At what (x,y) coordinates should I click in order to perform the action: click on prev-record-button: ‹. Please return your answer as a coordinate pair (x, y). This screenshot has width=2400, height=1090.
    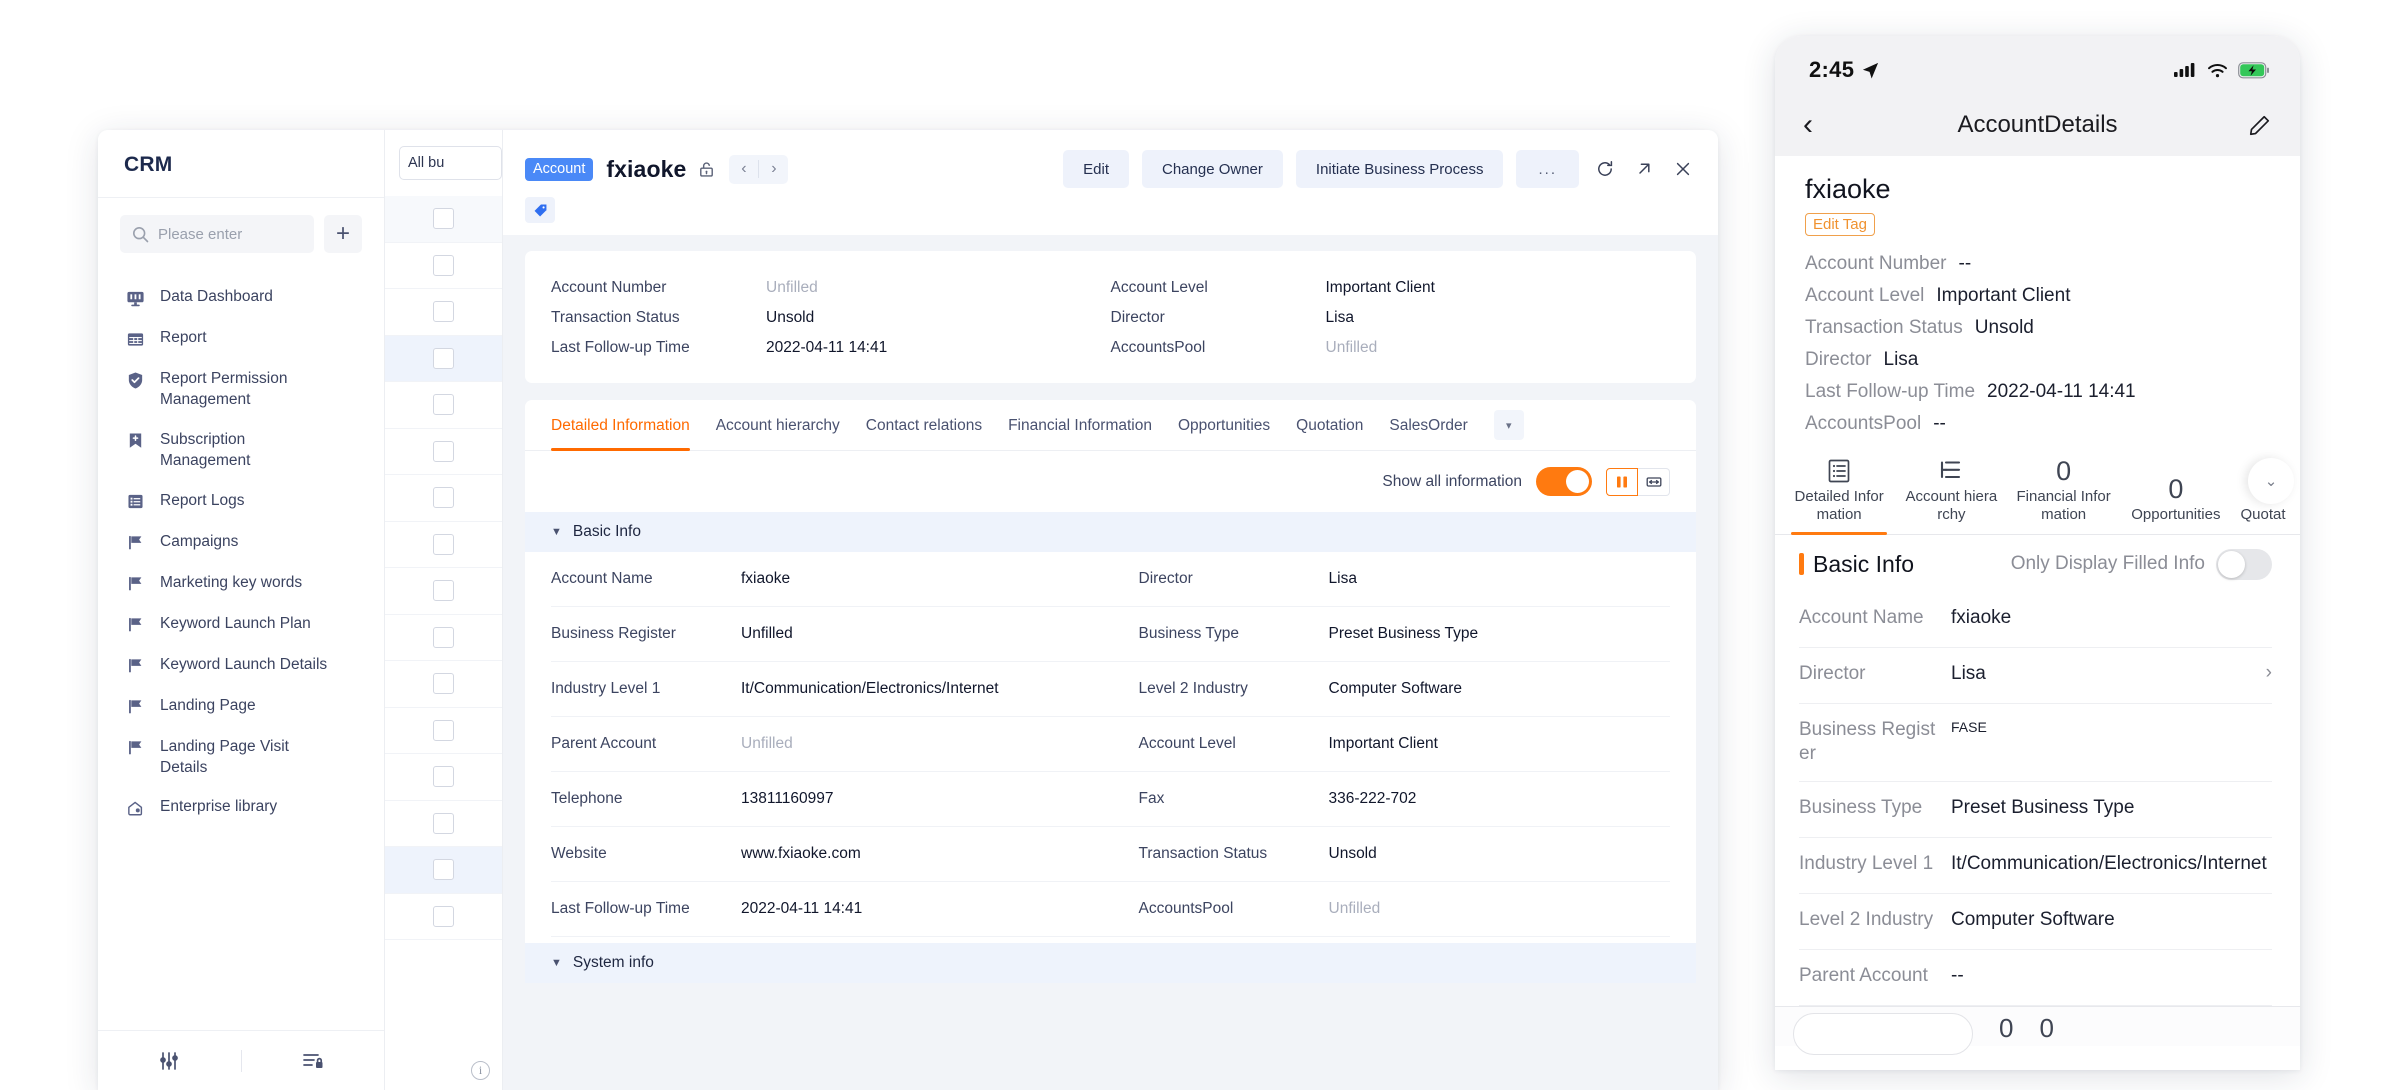
    Looking at the image, I should click on (743, 169).